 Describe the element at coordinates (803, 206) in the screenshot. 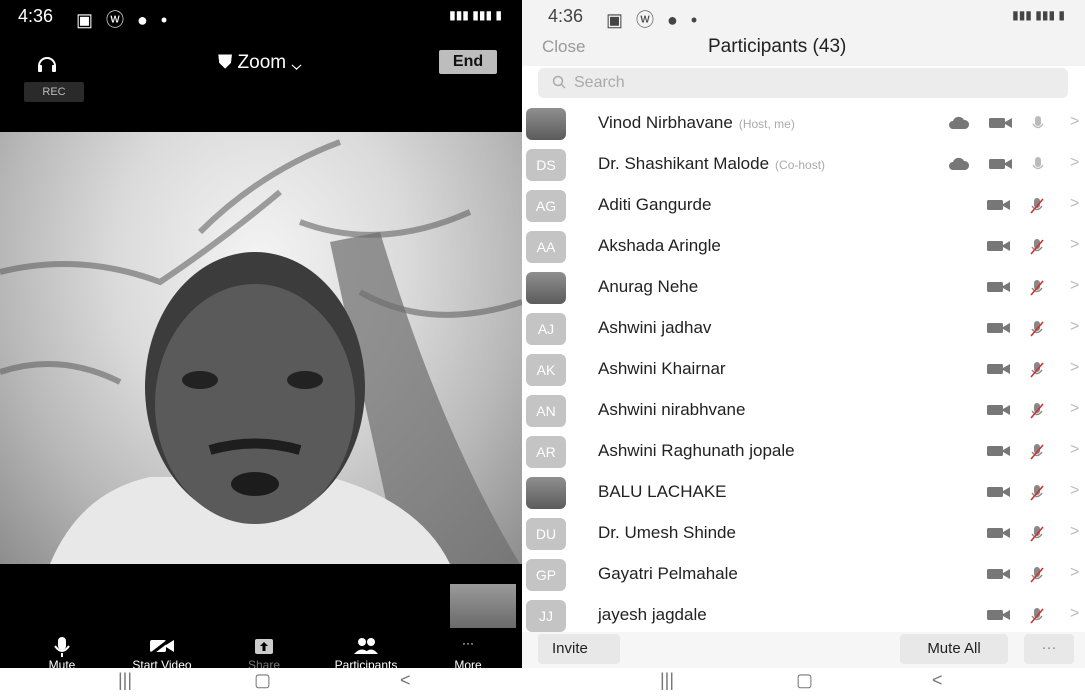

I see `participant-row: AG Aditi Gangurde >` at that location.